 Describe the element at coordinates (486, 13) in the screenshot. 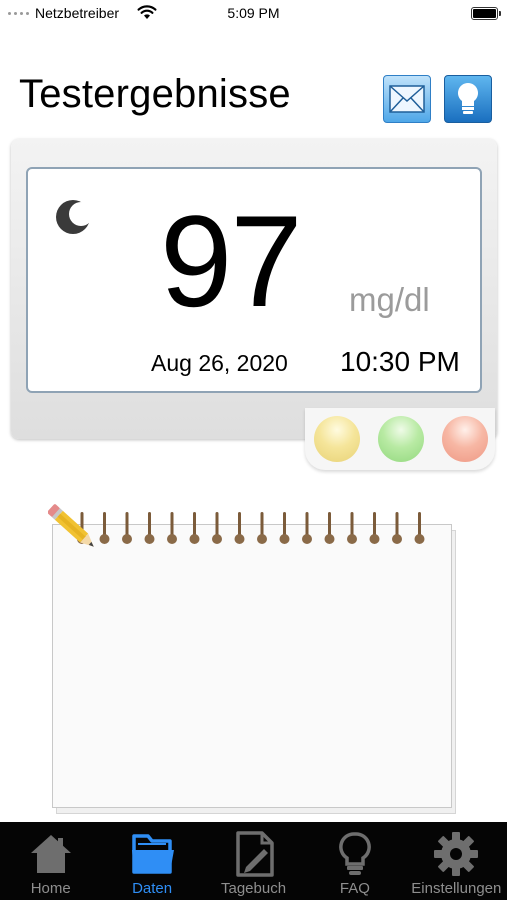

I see `battery-icon` at that location.